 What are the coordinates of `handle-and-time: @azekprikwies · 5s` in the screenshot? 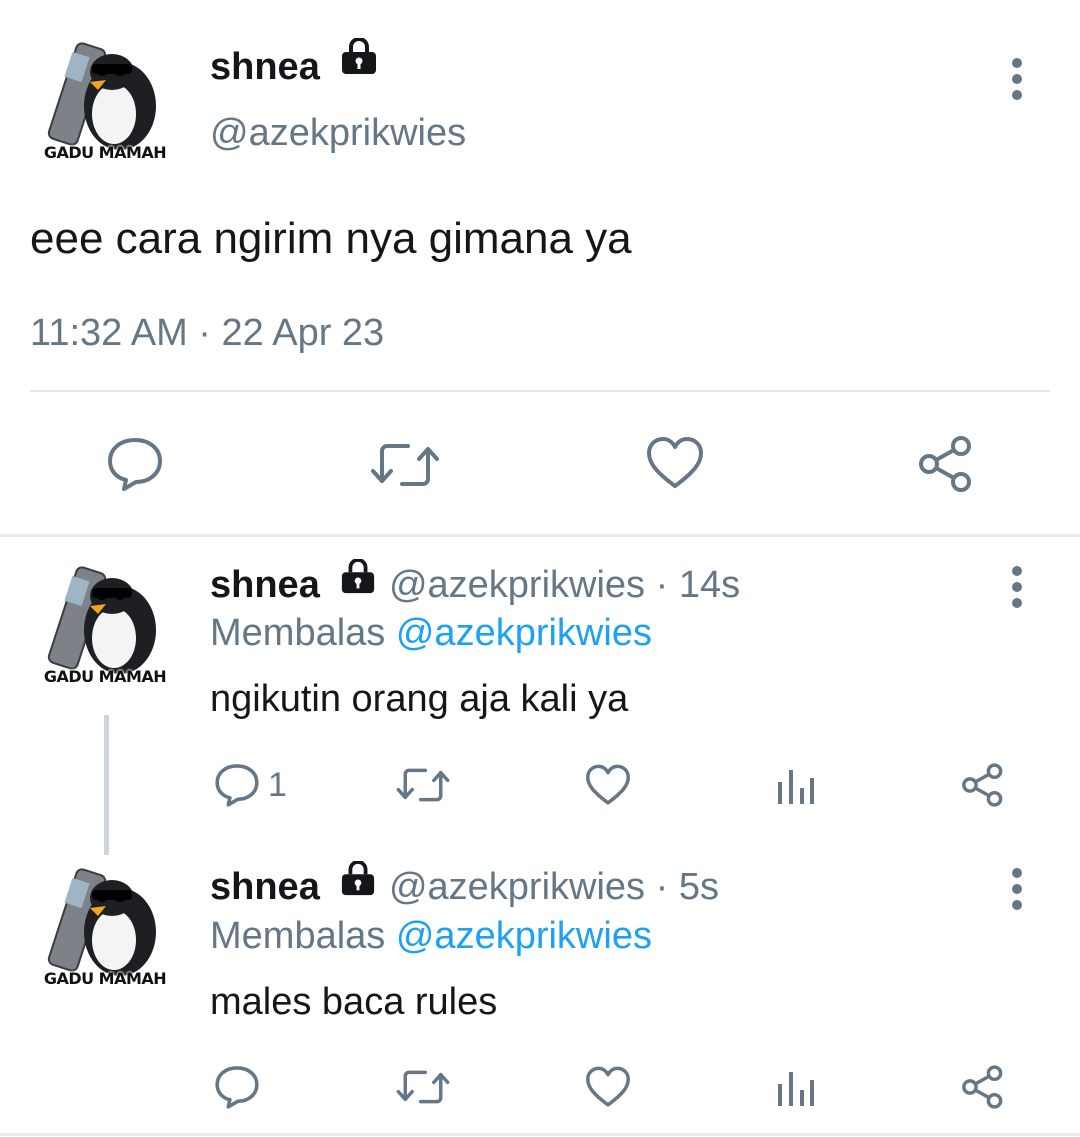 It's located at (554, 887).